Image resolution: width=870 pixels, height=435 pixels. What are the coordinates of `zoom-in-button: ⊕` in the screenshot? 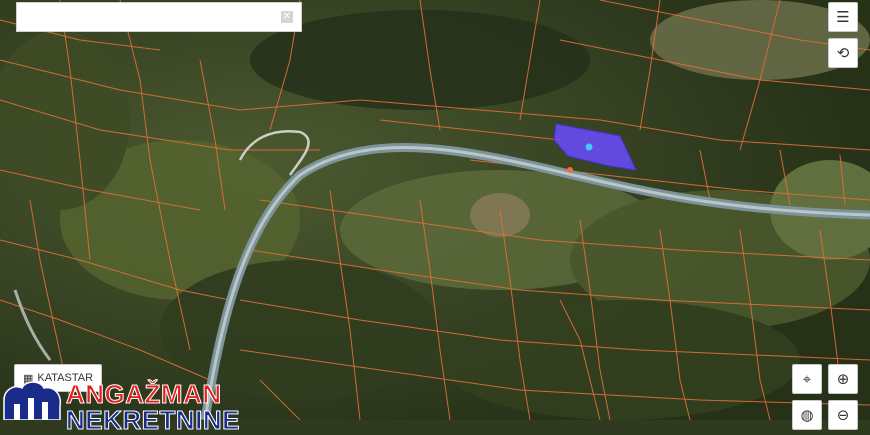 It's located at (843, 379).